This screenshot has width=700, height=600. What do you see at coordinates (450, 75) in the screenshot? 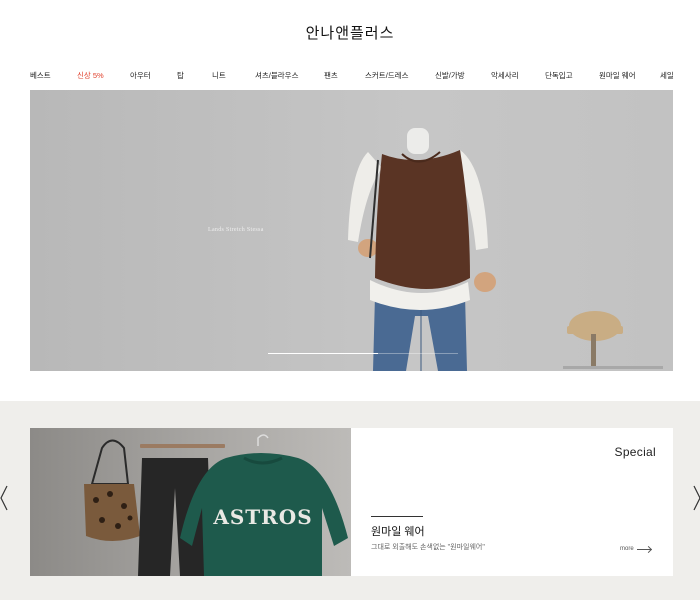
I see `nav-item-shoes-bags: 신발/가방` at bounding box center [450, 75].